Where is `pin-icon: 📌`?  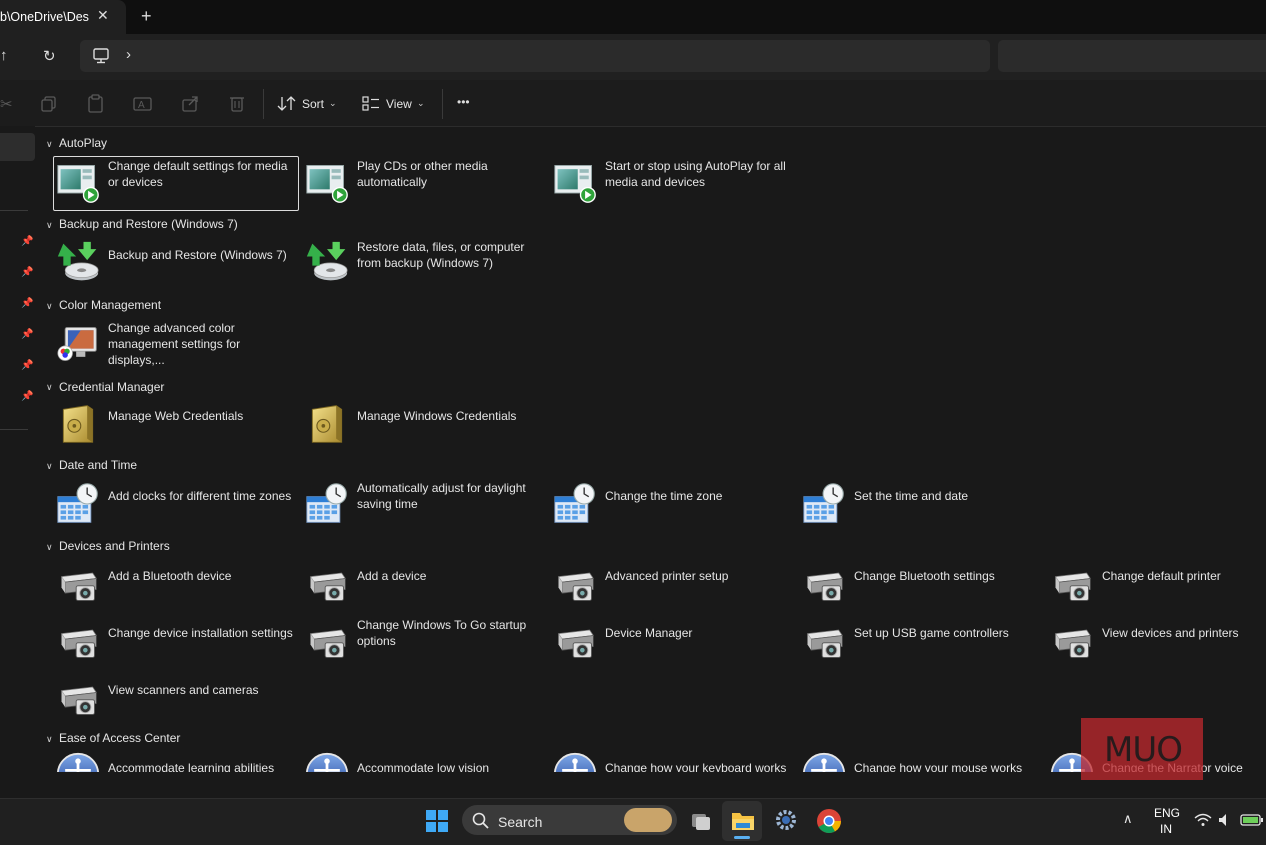
pin-icon: 📌 is located at coordinates (27, 303).